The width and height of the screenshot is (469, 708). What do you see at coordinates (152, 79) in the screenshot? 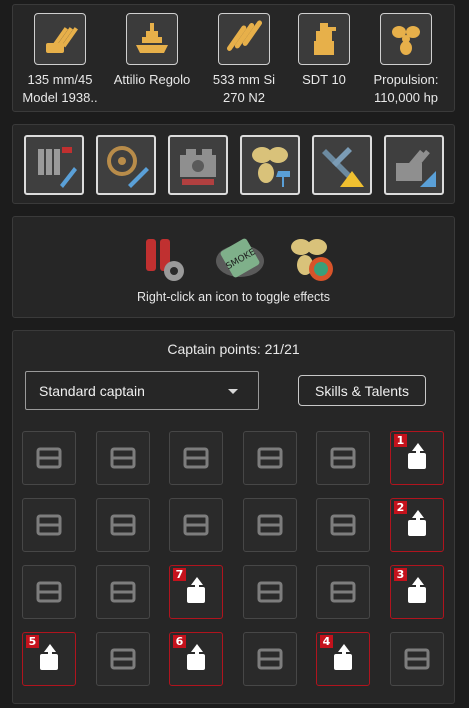
I see `module-label-hull: Attilio Regolo` at bounding box center [152, 79].